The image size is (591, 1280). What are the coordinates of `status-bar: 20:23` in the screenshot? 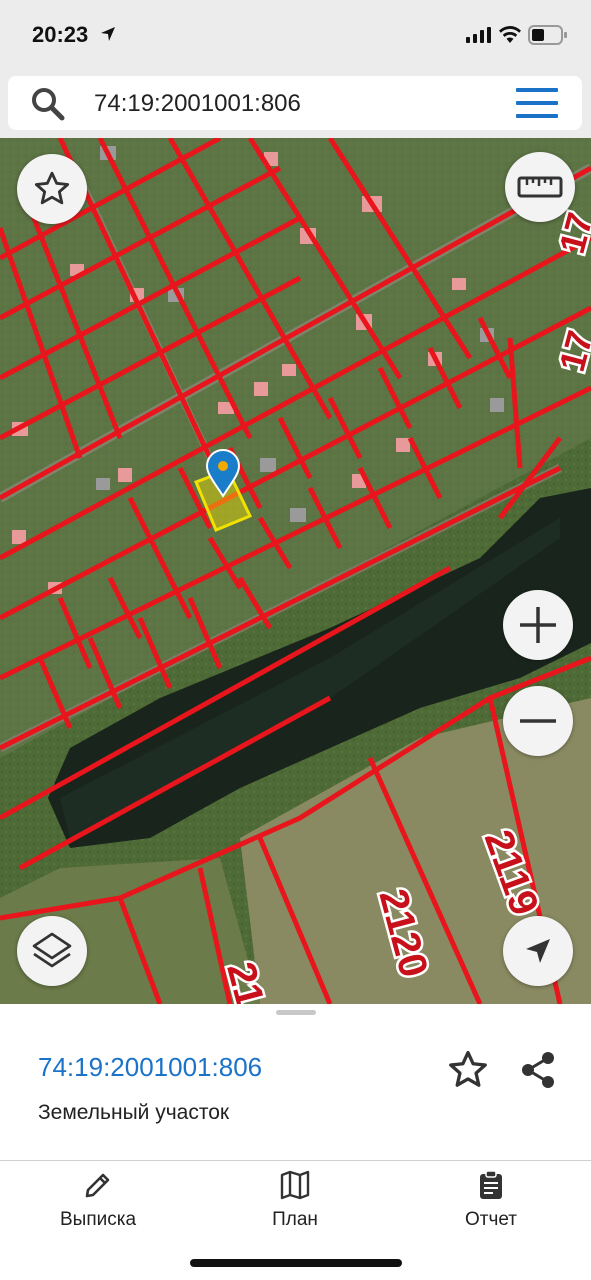 It's located at (295, 35).